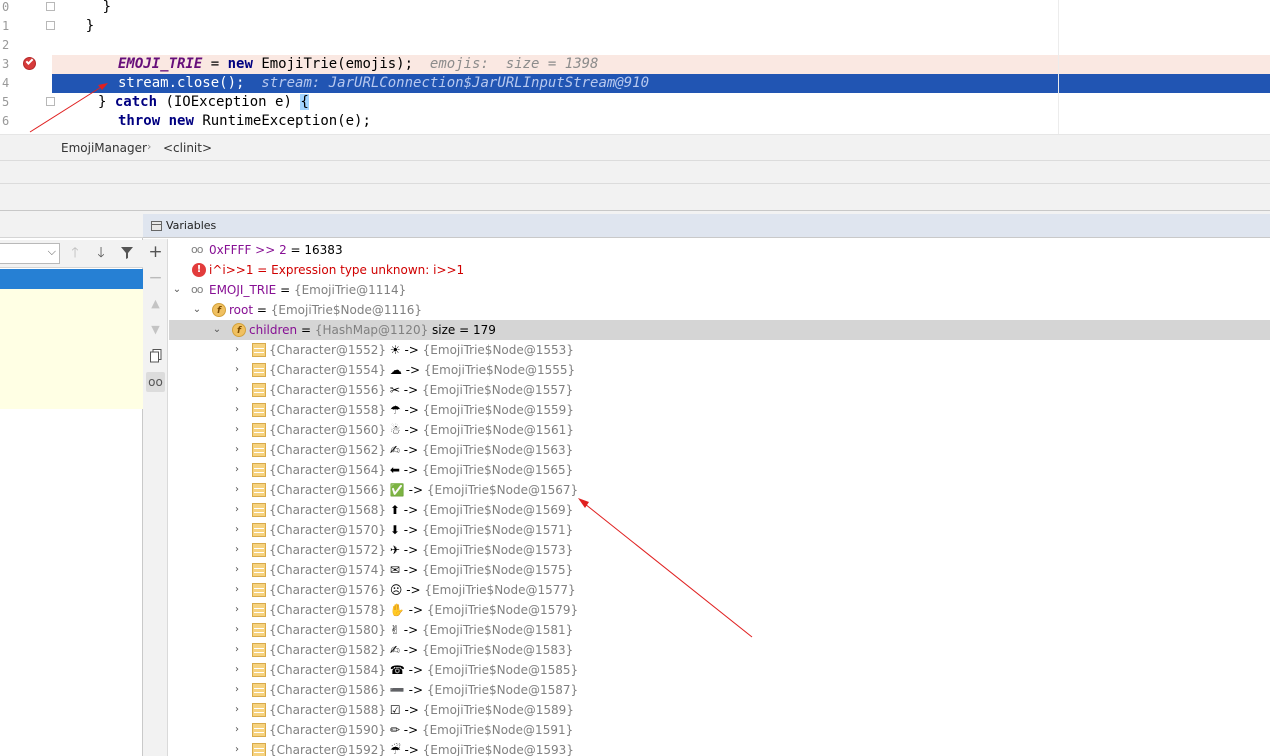 This screenshot has width=1270, height=756. I want to click on add-icon: +, so click(155, 252).